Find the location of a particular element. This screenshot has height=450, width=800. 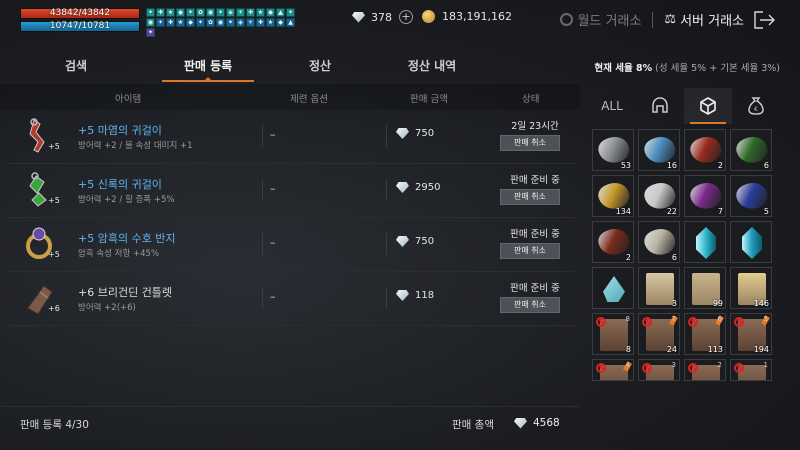

slot-rank: 3 is located at coordinates (673, 365).